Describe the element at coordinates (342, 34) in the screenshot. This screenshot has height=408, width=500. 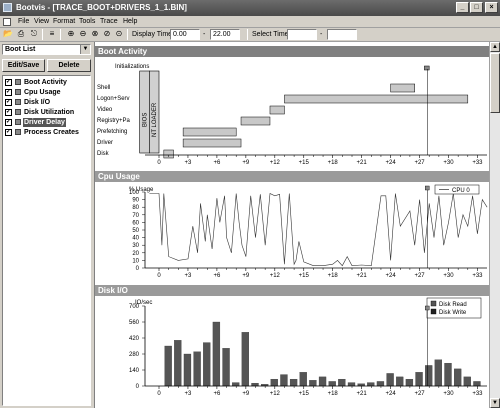
I see `select-time-end-field` at that location.